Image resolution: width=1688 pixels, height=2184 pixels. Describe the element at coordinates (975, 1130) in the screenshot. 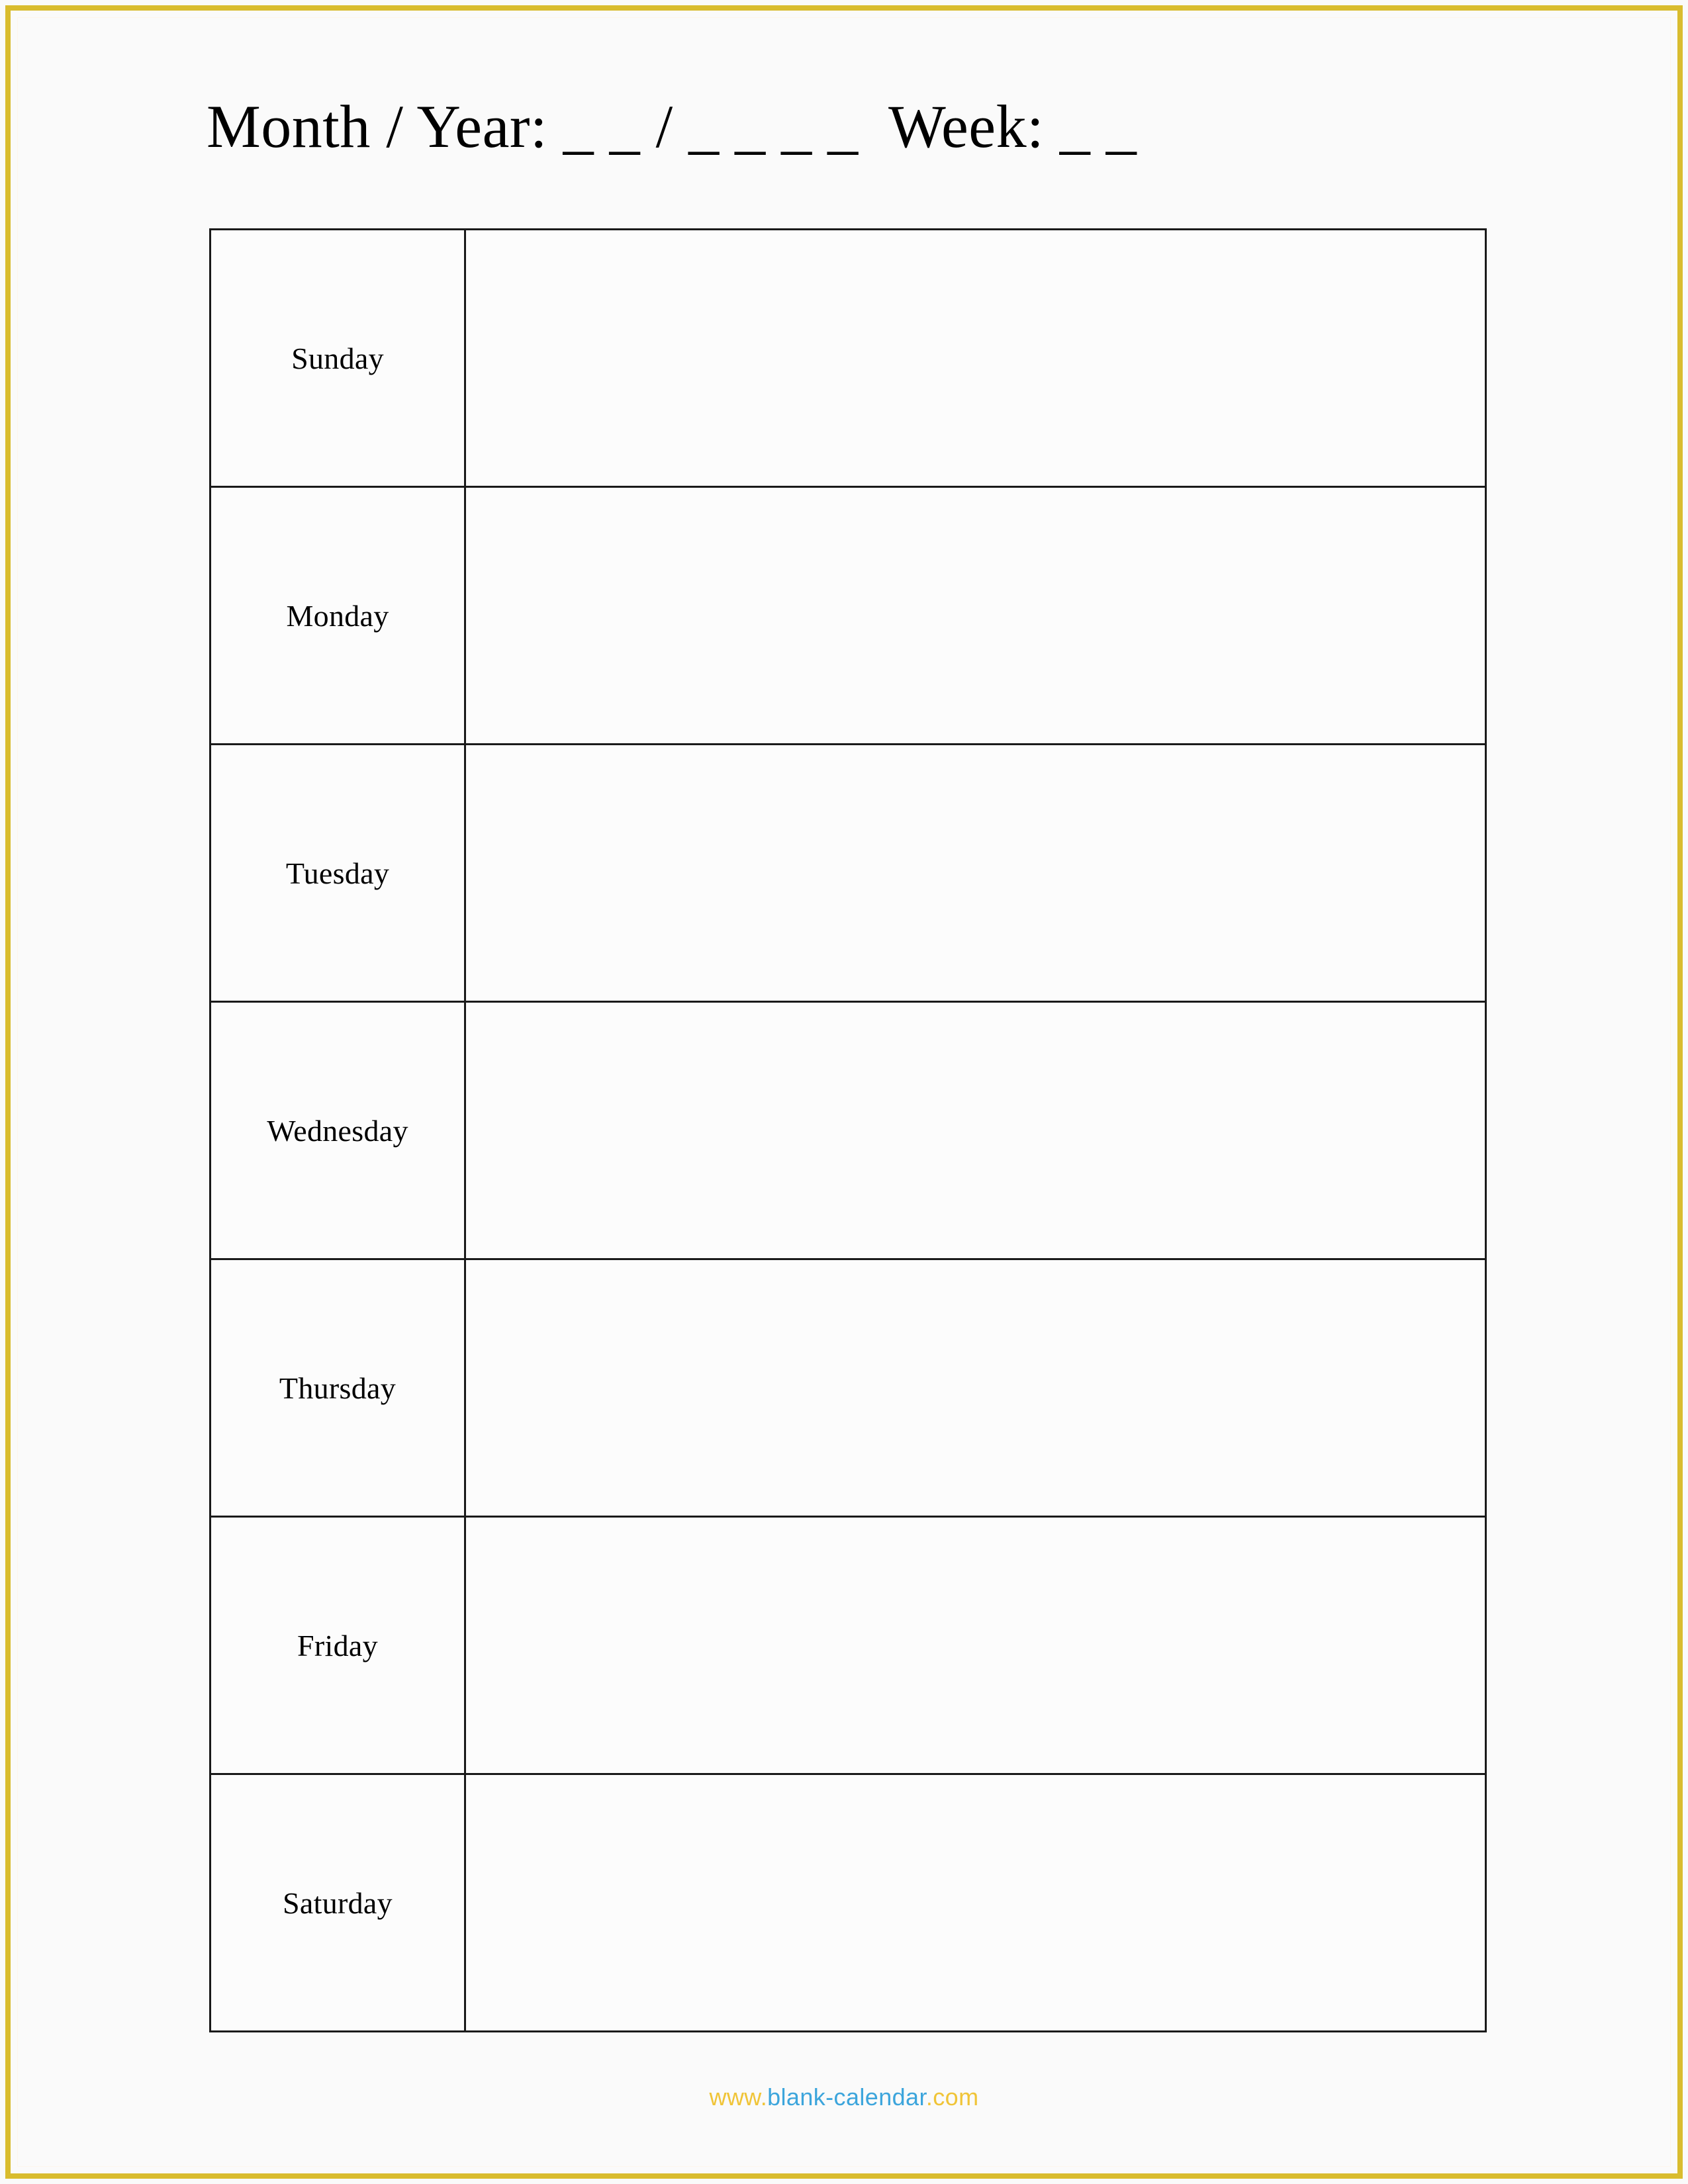

I see `notes-cell-wednesday` at that location.